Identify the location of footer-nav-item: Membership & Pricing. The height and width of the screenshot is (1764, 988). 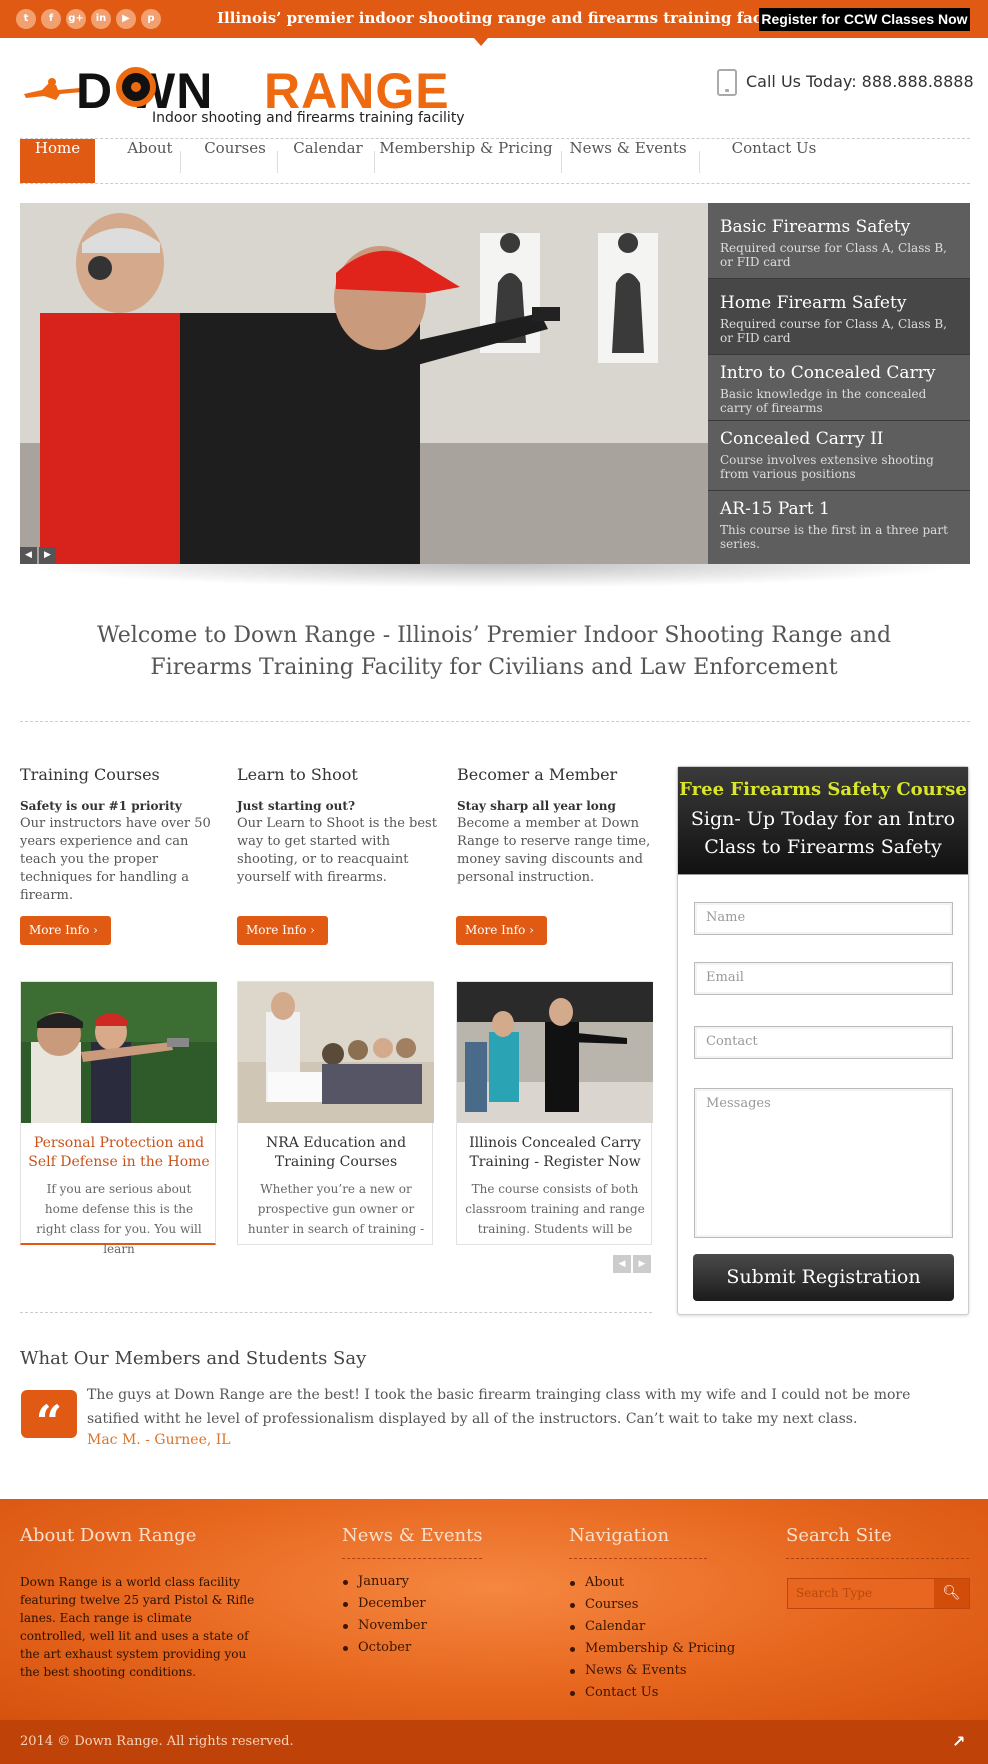
(652, 1649).